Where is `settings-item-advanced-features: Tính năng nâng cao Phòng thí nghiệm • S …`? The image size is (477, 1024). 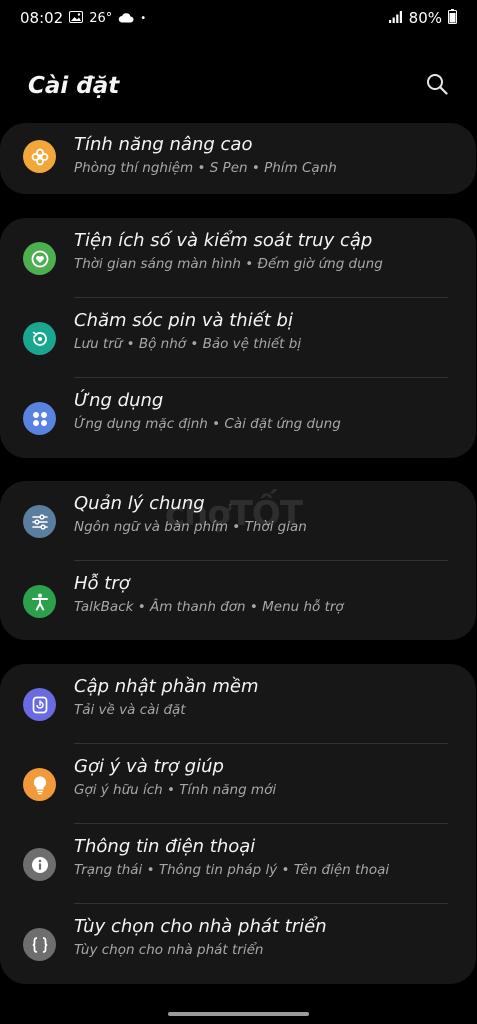
settings-item-advanced-features: Tính năng nâng cao Phòng thí nghiệm • S … is located at coordinates (238, 158).